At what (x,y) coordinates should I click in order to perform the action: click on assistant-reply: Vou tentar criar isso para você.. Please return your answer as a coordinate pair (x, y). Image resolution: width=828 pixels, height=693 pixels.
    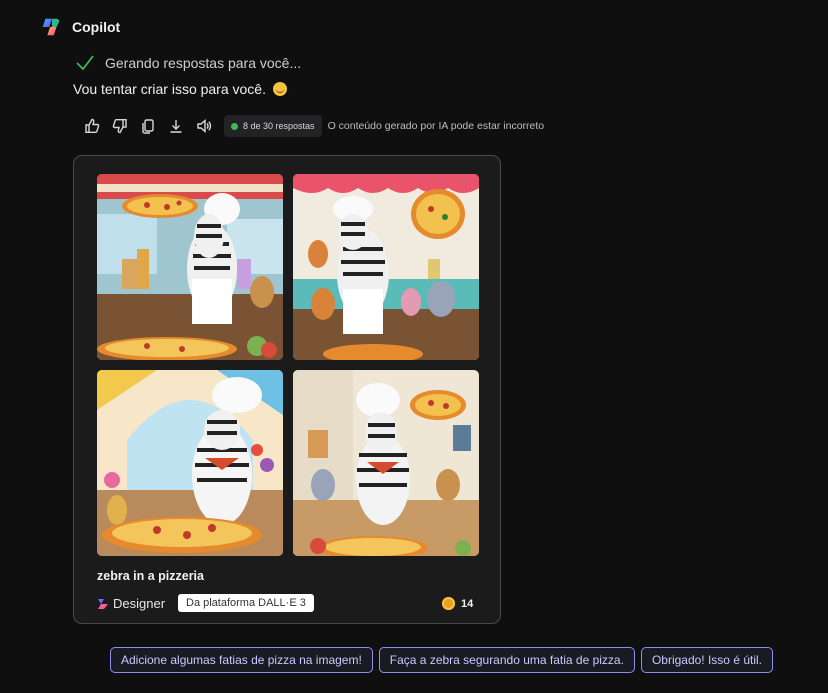
    Looking at the image, I should click on (180, 89).